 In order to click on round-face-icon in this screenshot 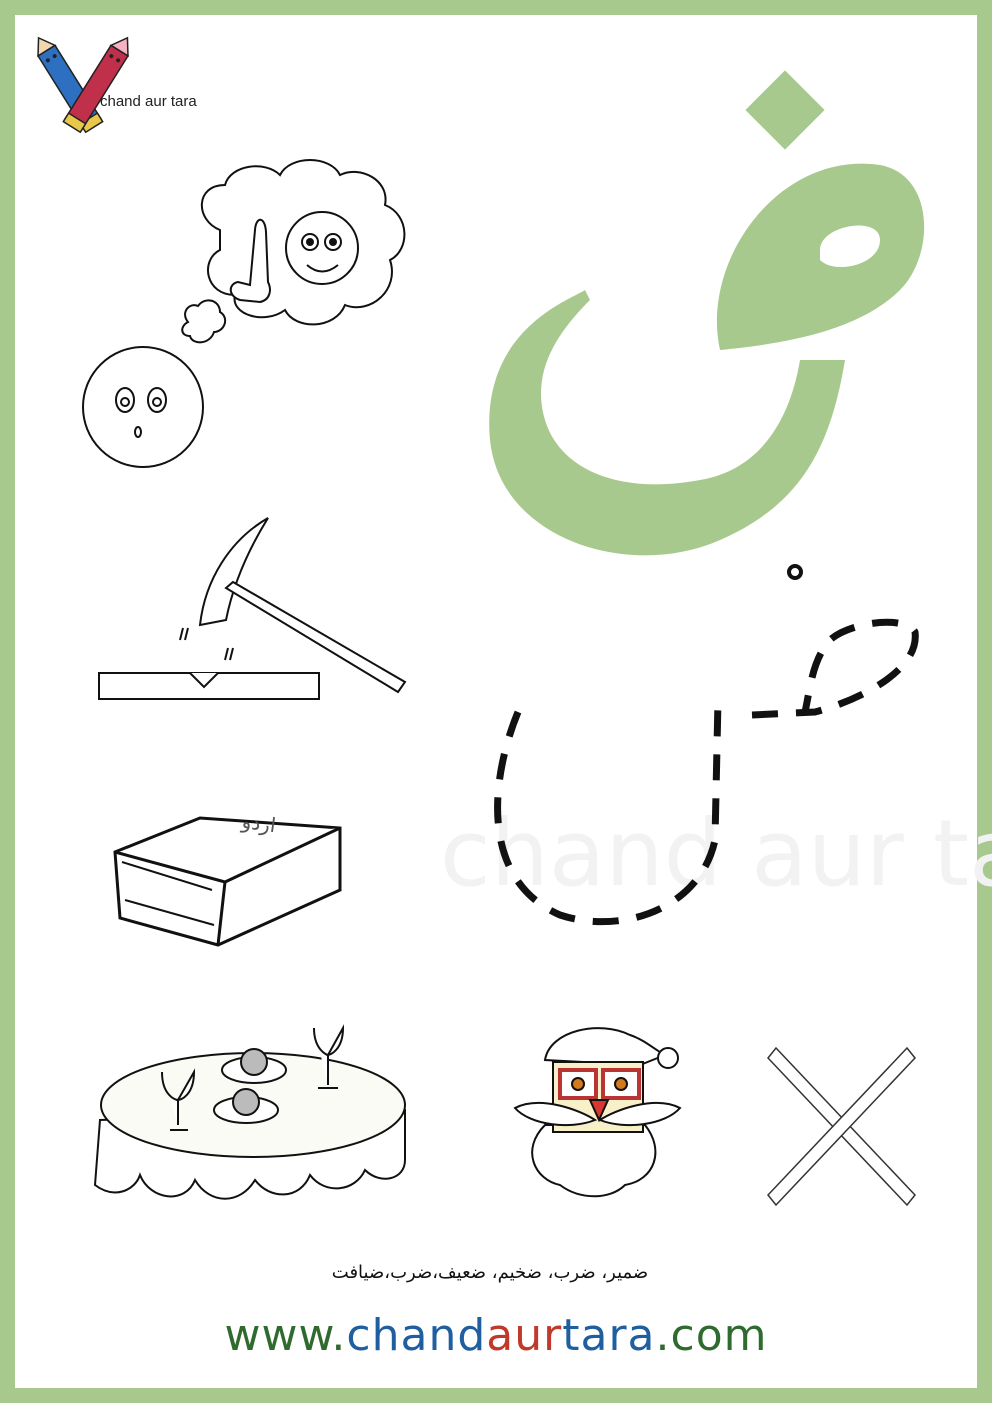, I will do `click(143, 407)`.